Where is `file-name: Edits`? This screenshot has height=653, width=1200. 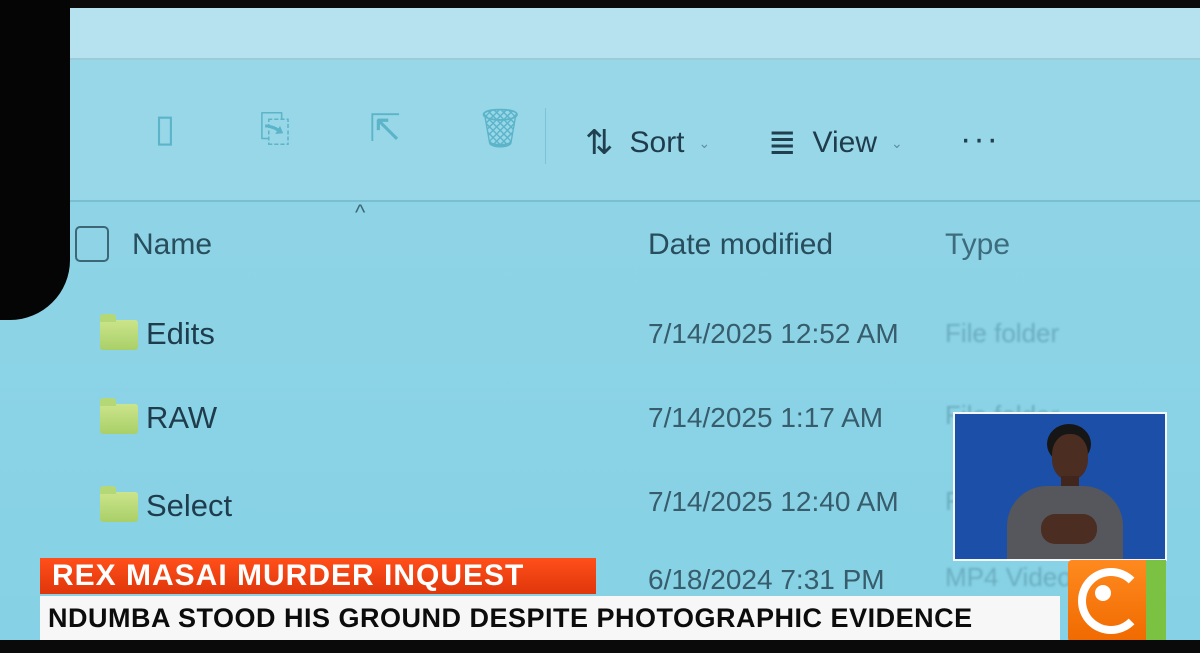
file-name: Edits is located at coordinates (180, 333).